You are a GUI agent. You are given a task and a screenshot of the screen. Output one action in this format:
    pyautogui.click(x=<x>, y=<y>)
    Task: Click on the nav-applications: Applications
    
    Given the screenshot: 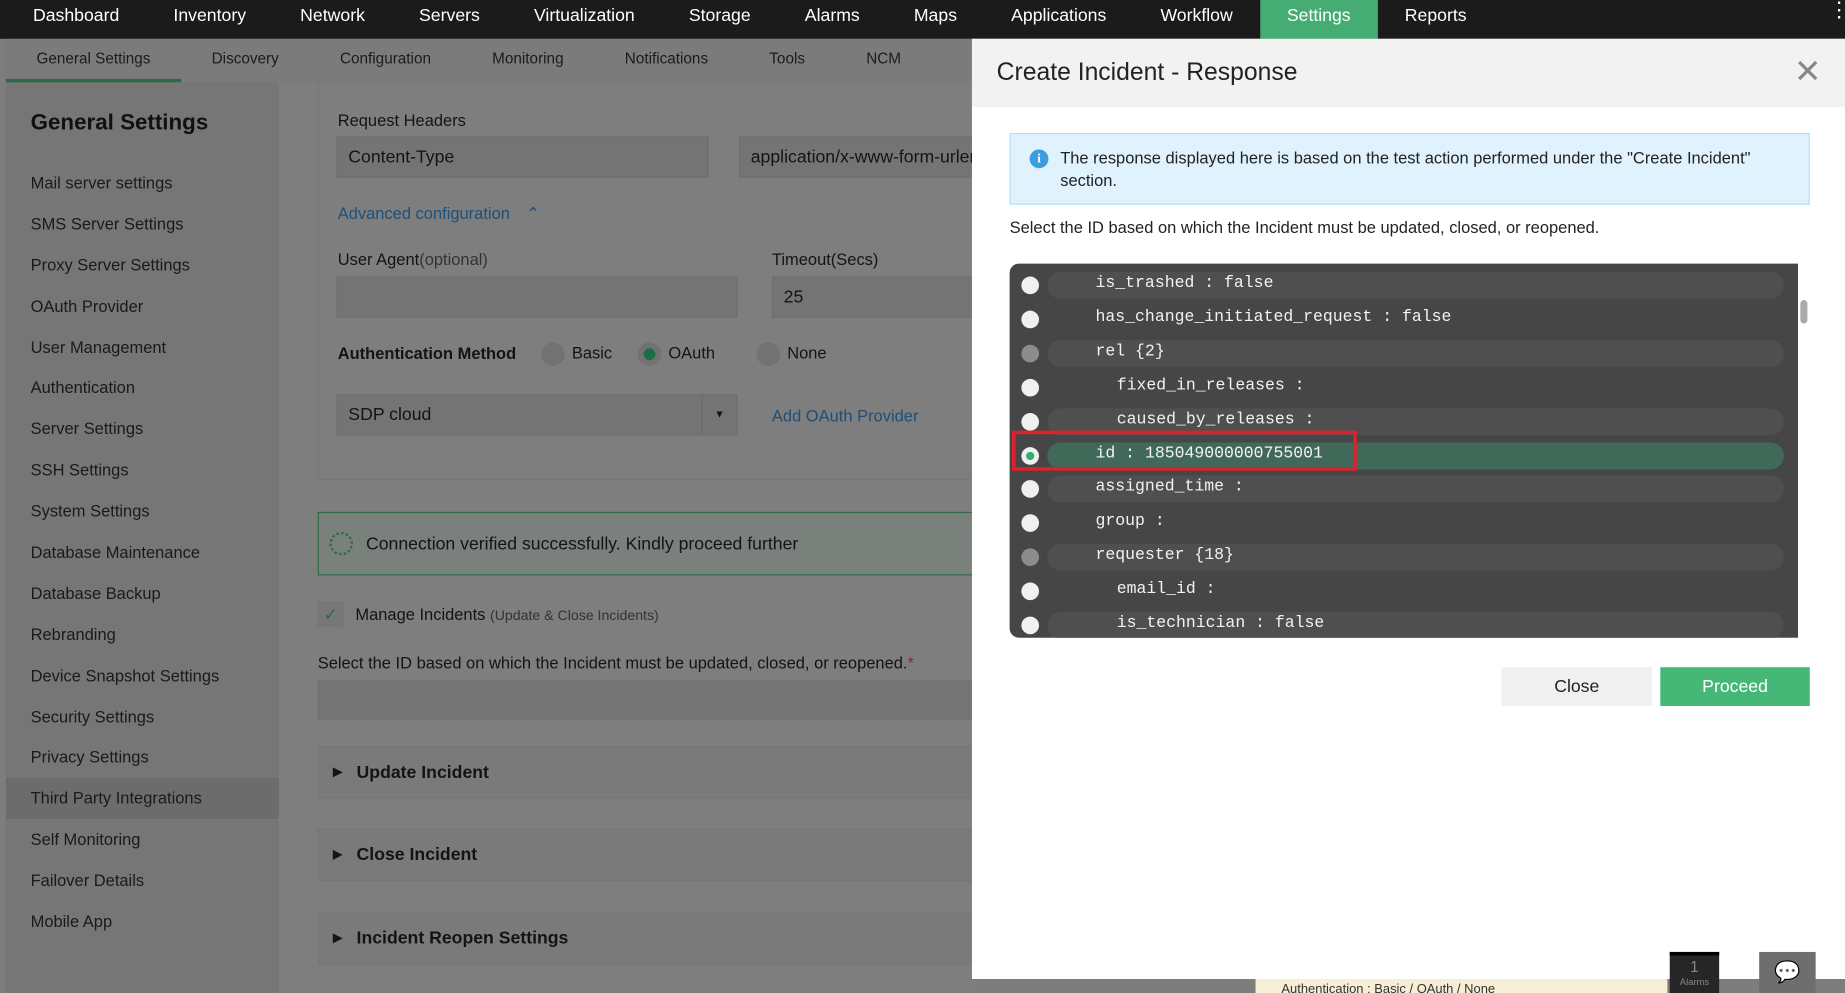 What is the action you would take?
    pyautogui.click(x=1058, y=19)
    